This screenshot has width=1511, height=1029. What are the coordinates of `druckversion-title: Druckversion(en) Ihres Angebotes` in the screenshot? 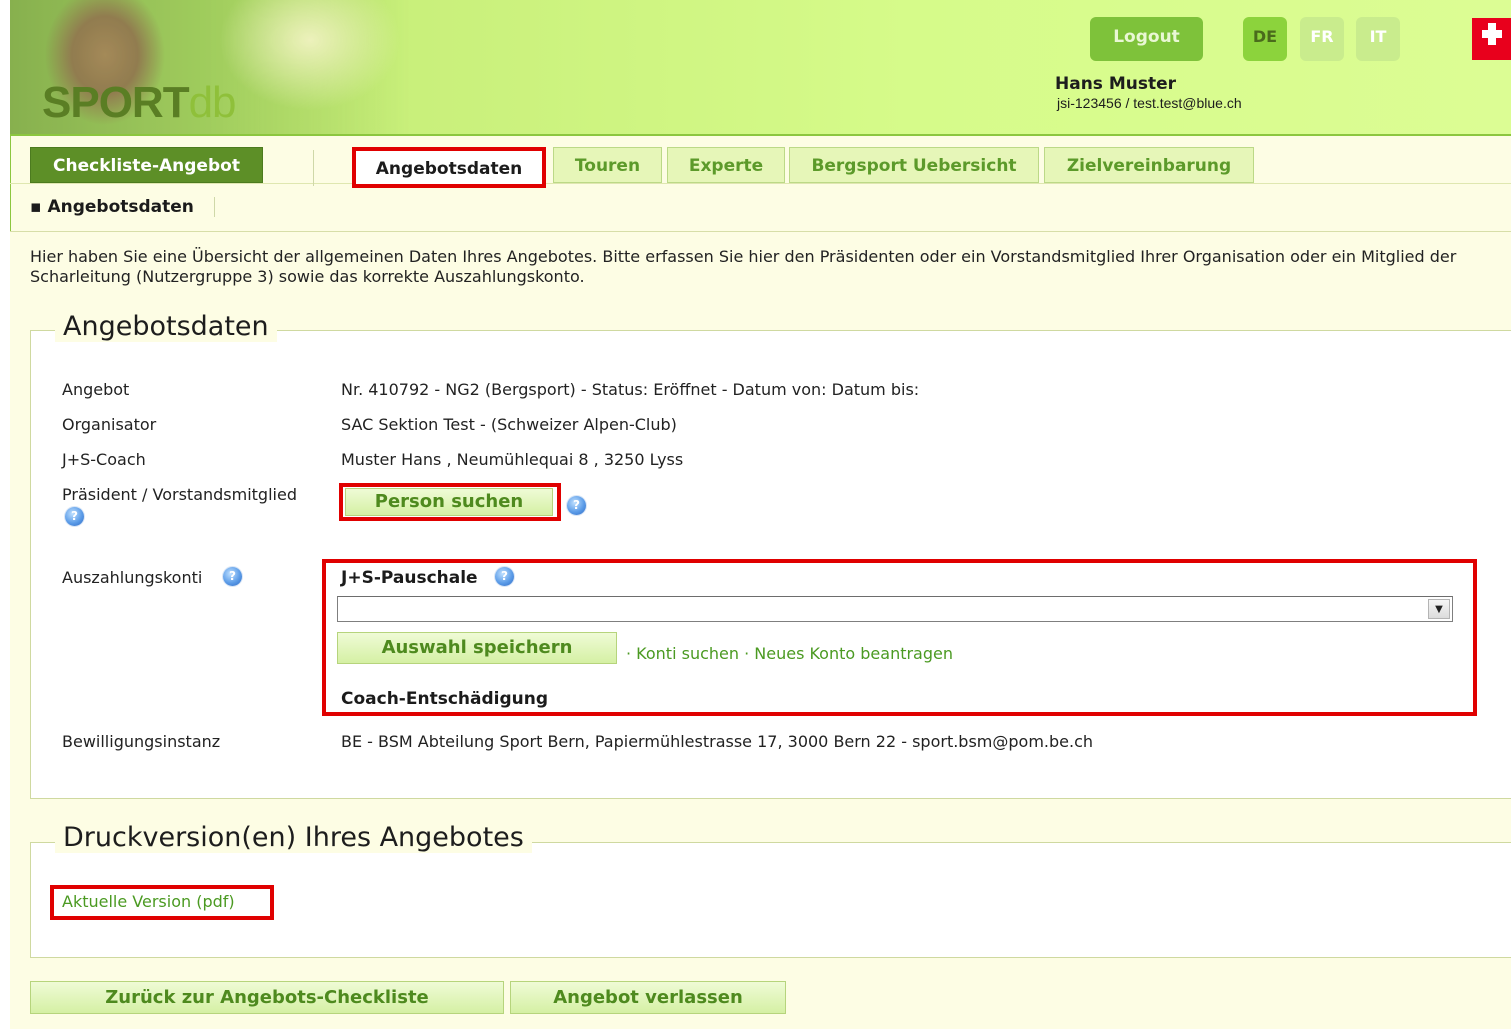 It's located at (293, 837).